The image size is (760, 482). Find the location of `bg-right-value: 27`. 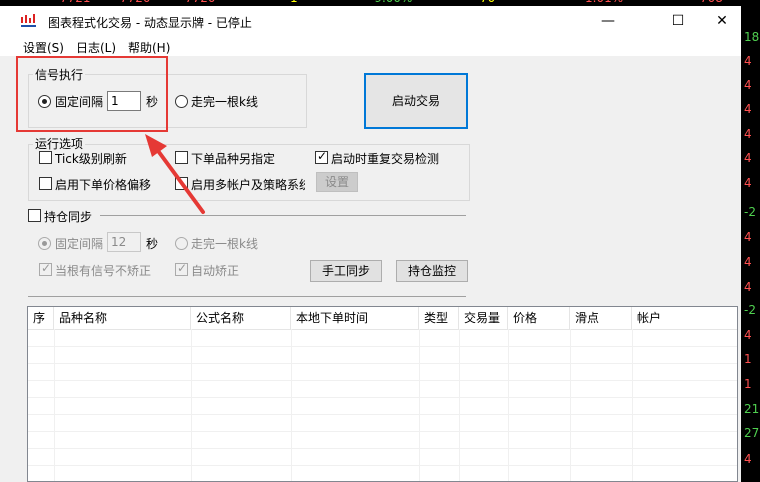

bg-right-value: 27 is located at coordinates (752, 433).